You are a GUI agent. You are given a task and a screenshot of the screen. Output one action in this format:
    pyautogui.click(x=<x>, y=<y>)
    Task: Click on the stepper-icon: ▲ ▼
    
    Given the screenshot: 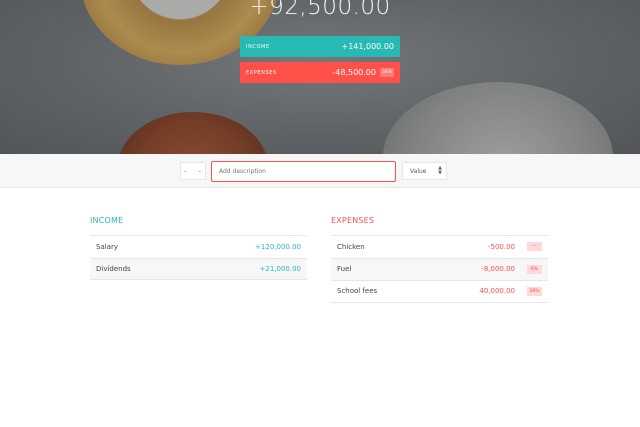 What is the action you would take?
    pyautogui.click(x=440, y=171)
    